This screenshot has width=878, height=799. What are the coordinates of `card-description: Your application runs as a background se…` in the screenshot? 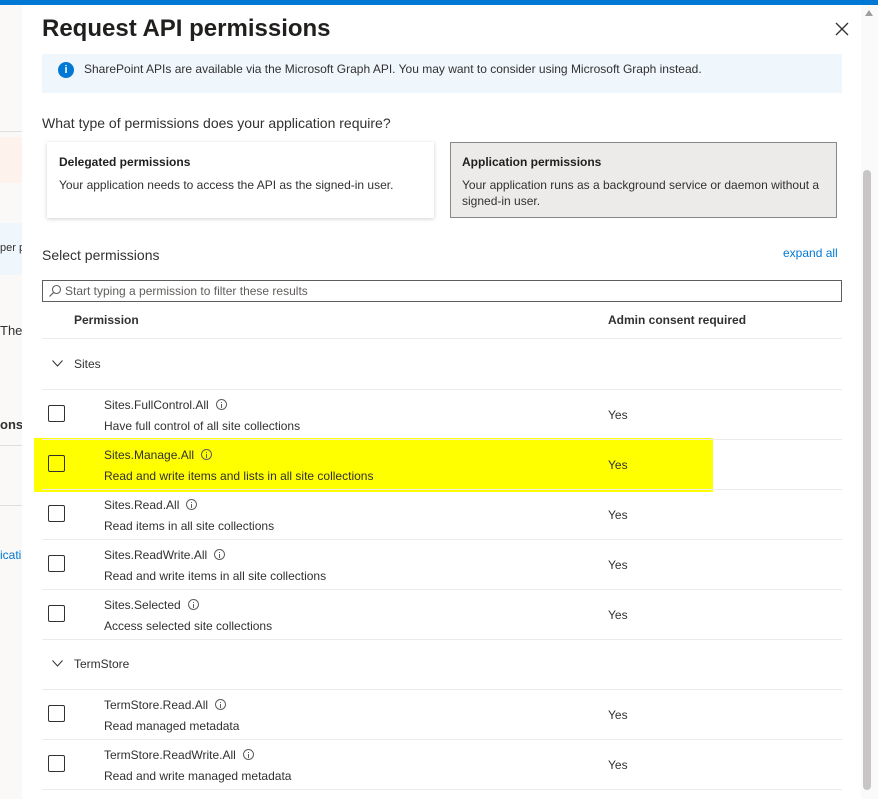 It's located at (641, 193).